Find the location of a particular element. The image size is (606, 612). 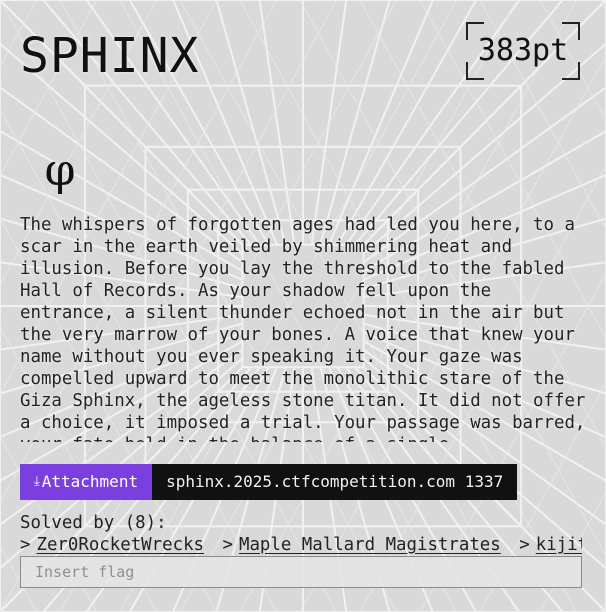

solver-link: Zer0RocketWrecks is located at coordinates (120, 545).